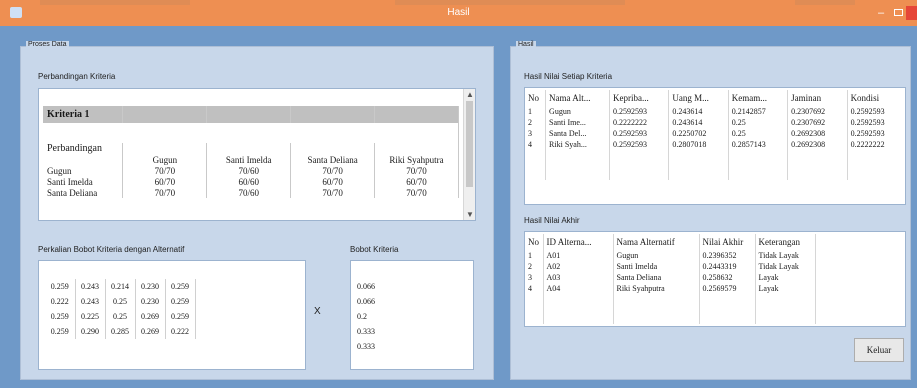 This screenshot has height=388, width=917. I want to click on cell: 60/60, so click(249, 181).